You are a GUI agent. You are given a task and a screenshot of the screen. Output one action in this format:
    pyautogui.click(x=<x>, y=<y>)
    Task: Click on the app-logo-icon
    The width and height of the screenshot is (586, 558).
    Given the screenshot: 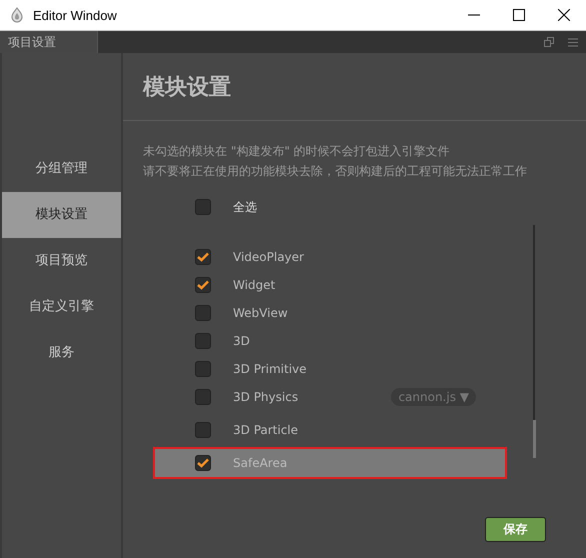 What is the action you would take?
    pyautogui.click(x=17, y=15)
    